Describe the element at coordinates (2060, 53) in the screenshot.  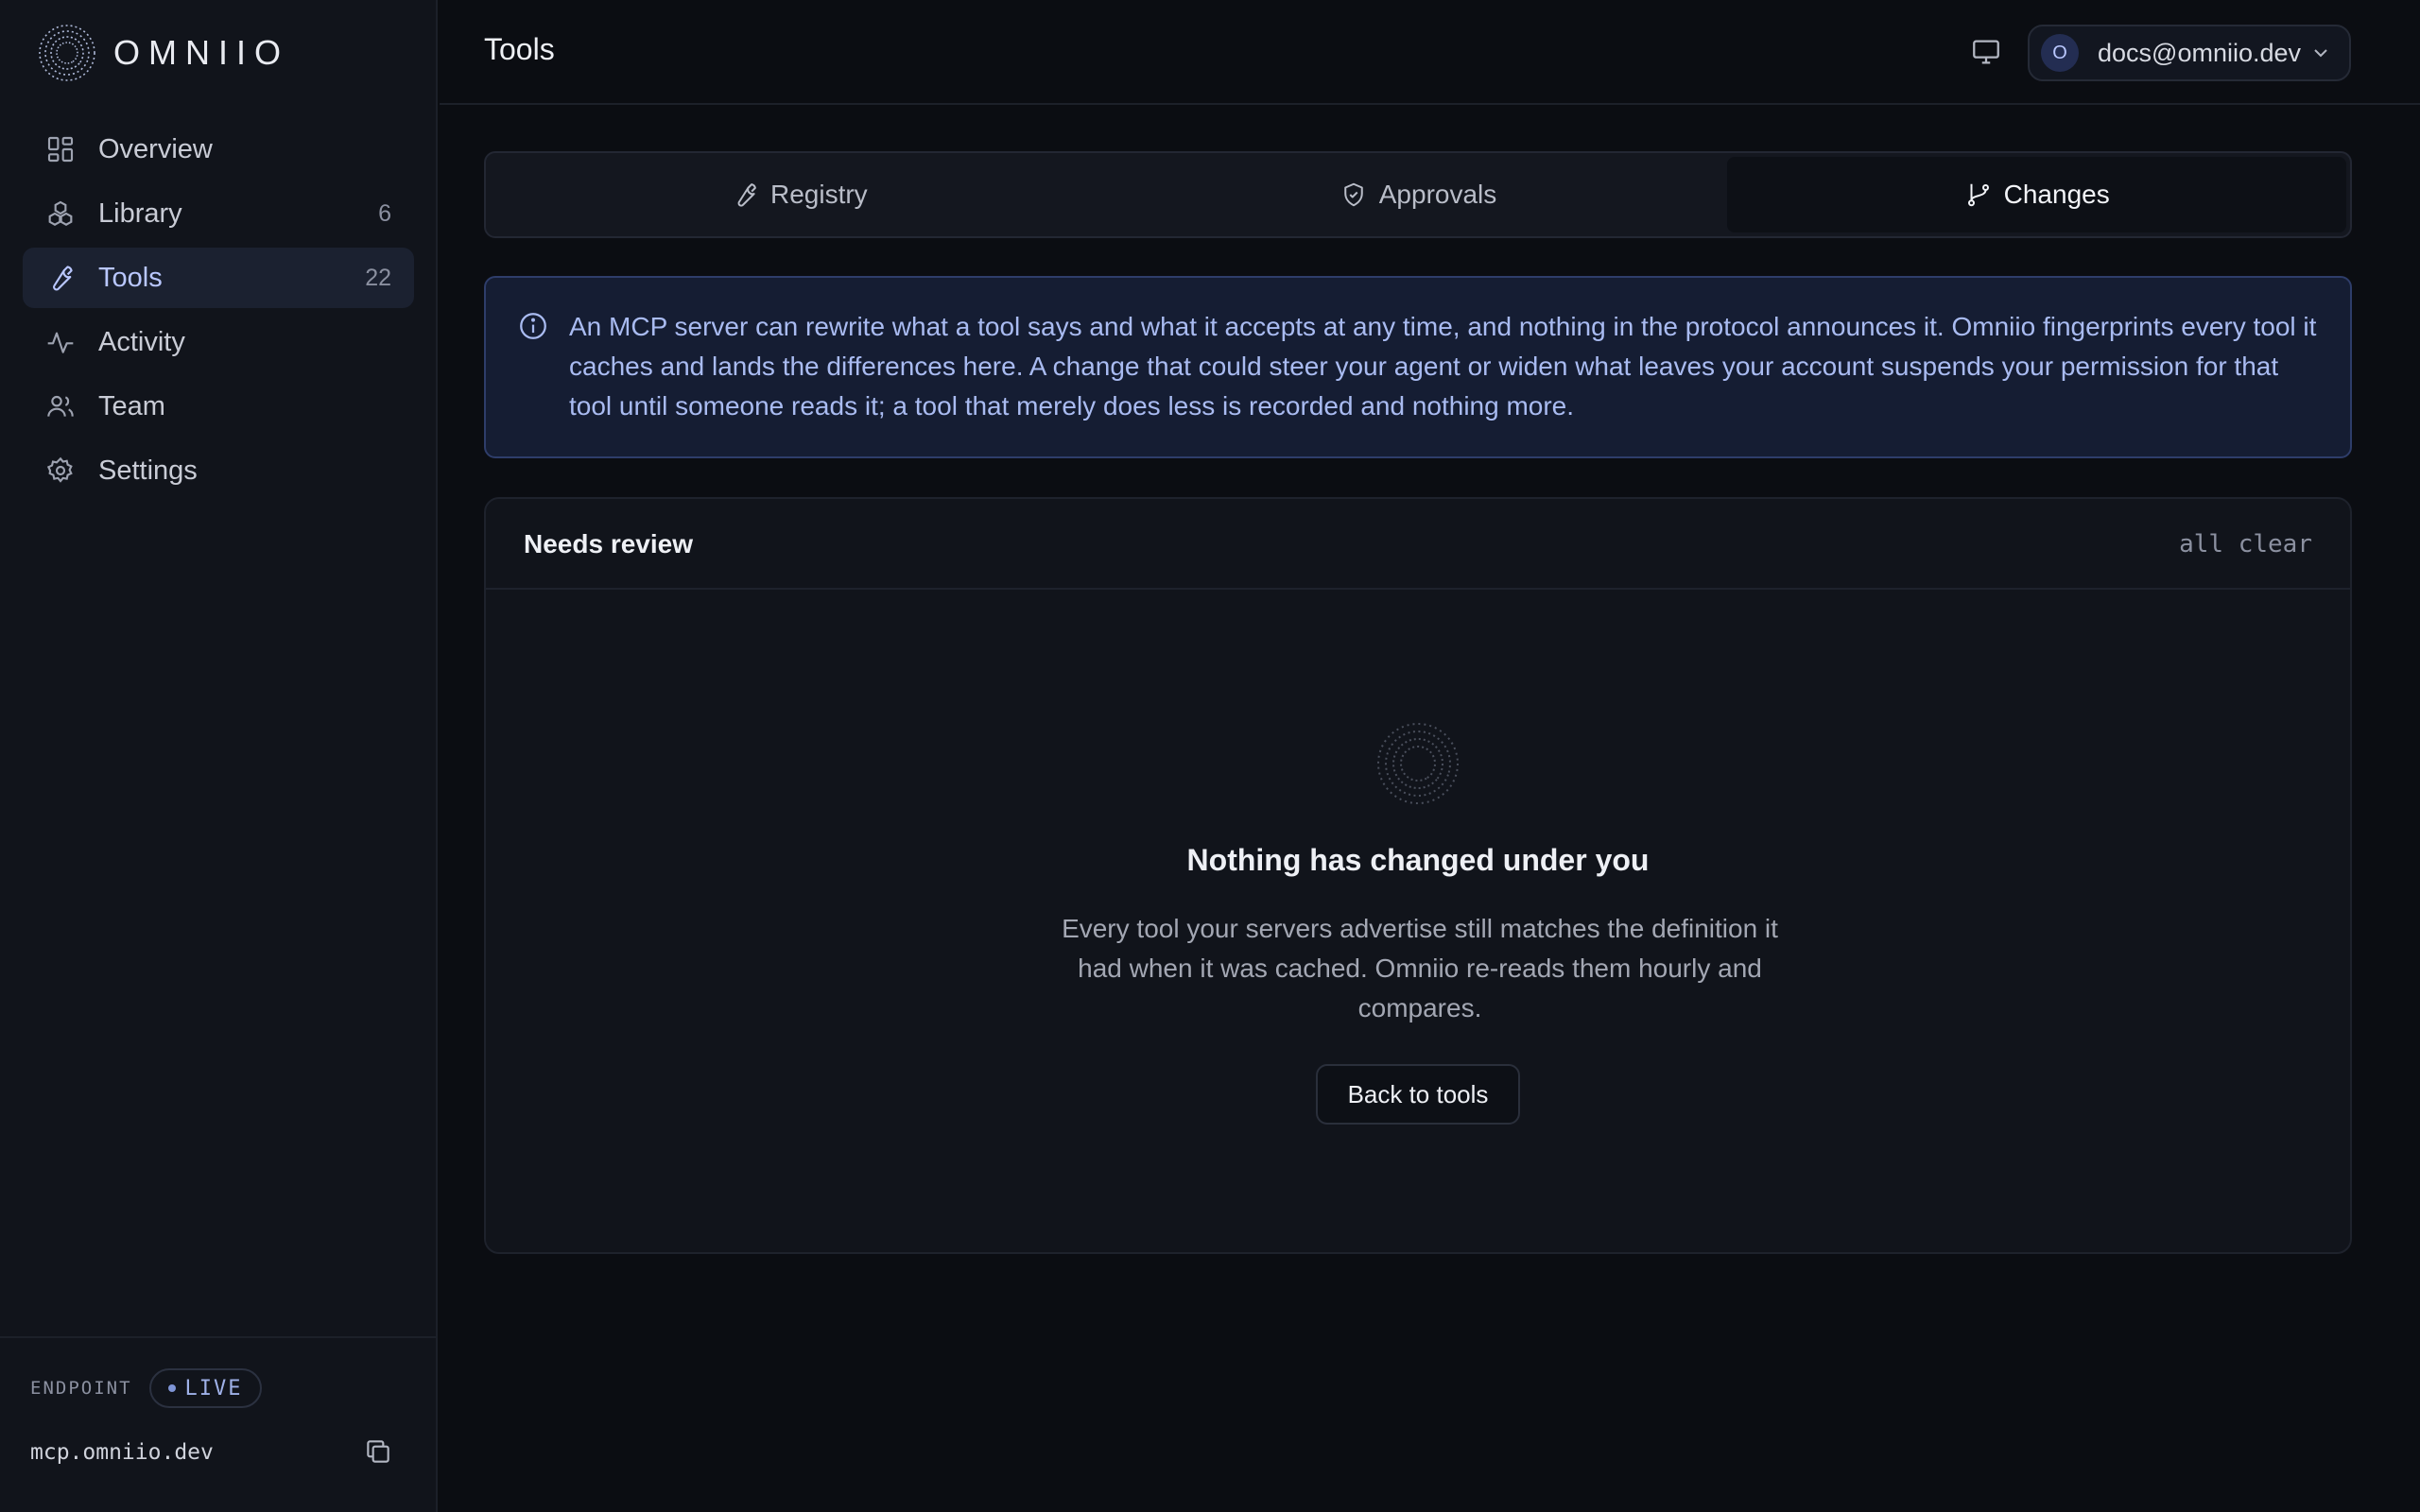
I see `avatar: O` at that location.